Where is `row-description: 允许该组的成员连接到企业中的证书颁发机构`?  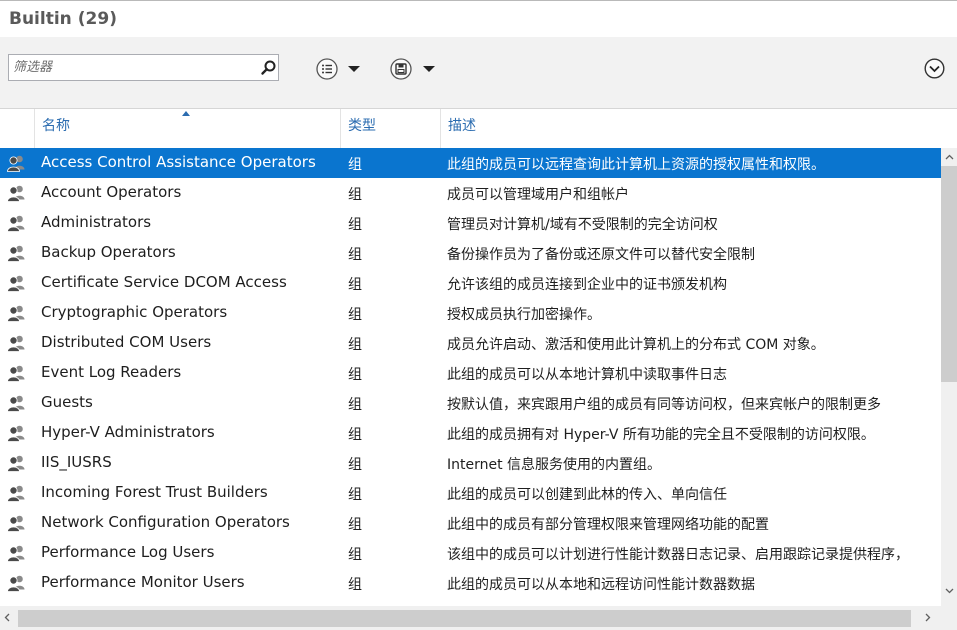 row-description: 允许该组的成员连接到企业中的证书颁发机构 is located at coordinates (587, 285).